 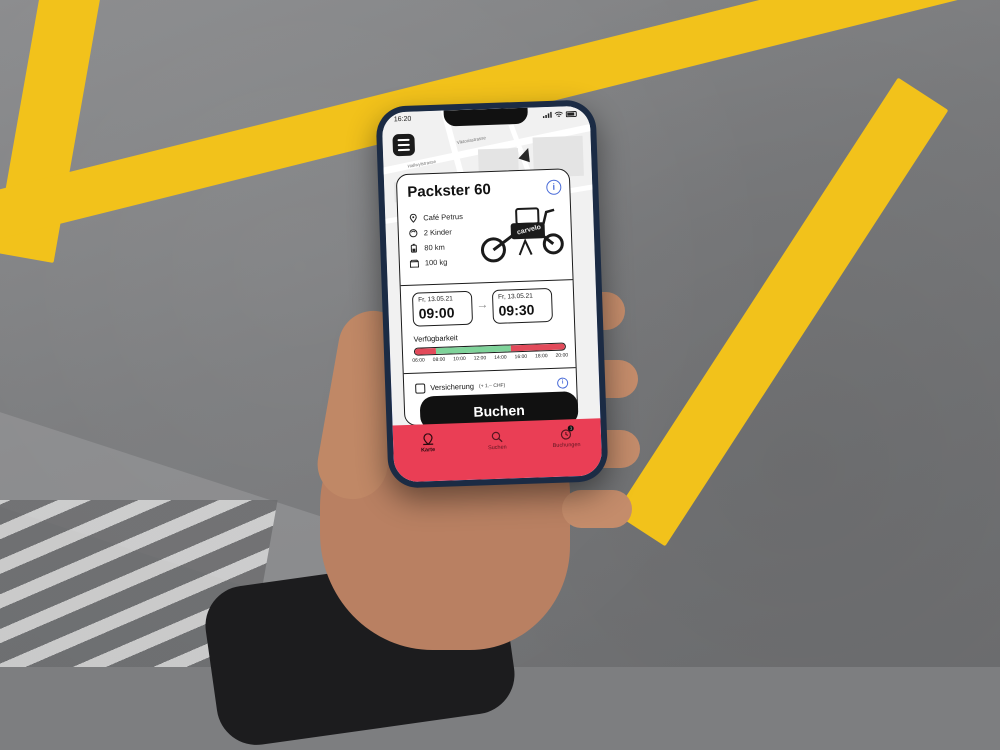 I want to click on status-time: 16:20, so click(x=402, y=119).